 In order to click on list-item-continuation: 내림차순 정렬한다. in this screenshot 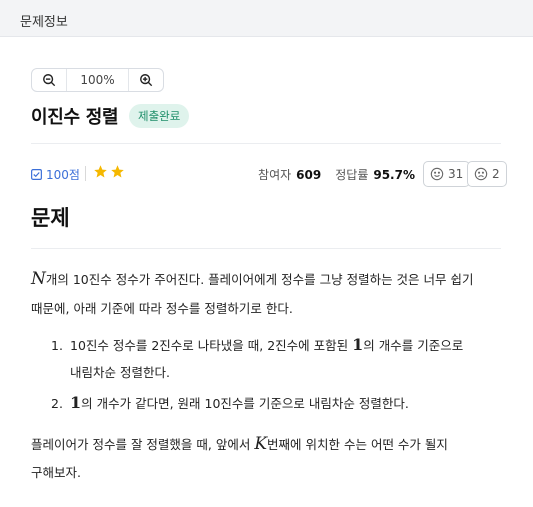, I will do `click(120, 372)`.